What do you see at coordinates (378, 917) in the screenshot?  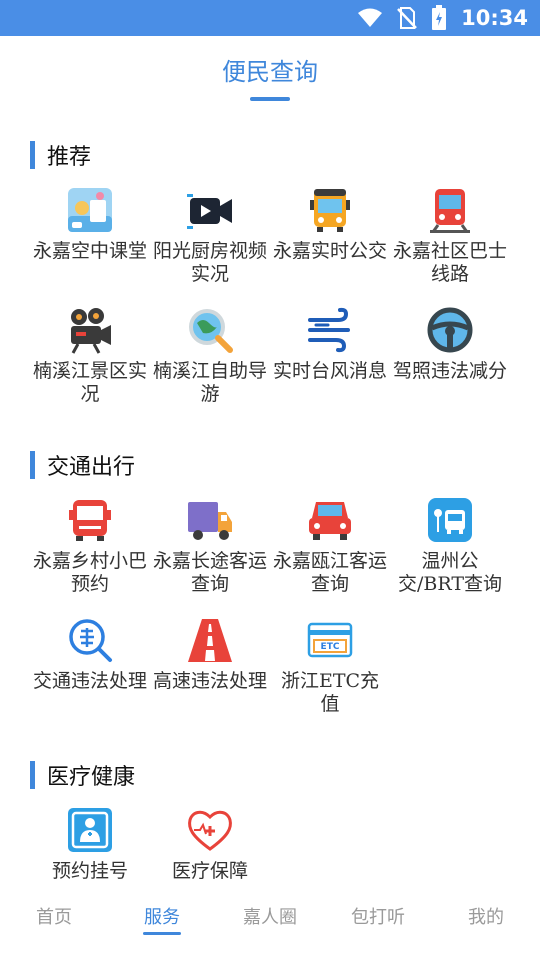 I see `tab-label: 包打听` at bounding box center [378, 917].